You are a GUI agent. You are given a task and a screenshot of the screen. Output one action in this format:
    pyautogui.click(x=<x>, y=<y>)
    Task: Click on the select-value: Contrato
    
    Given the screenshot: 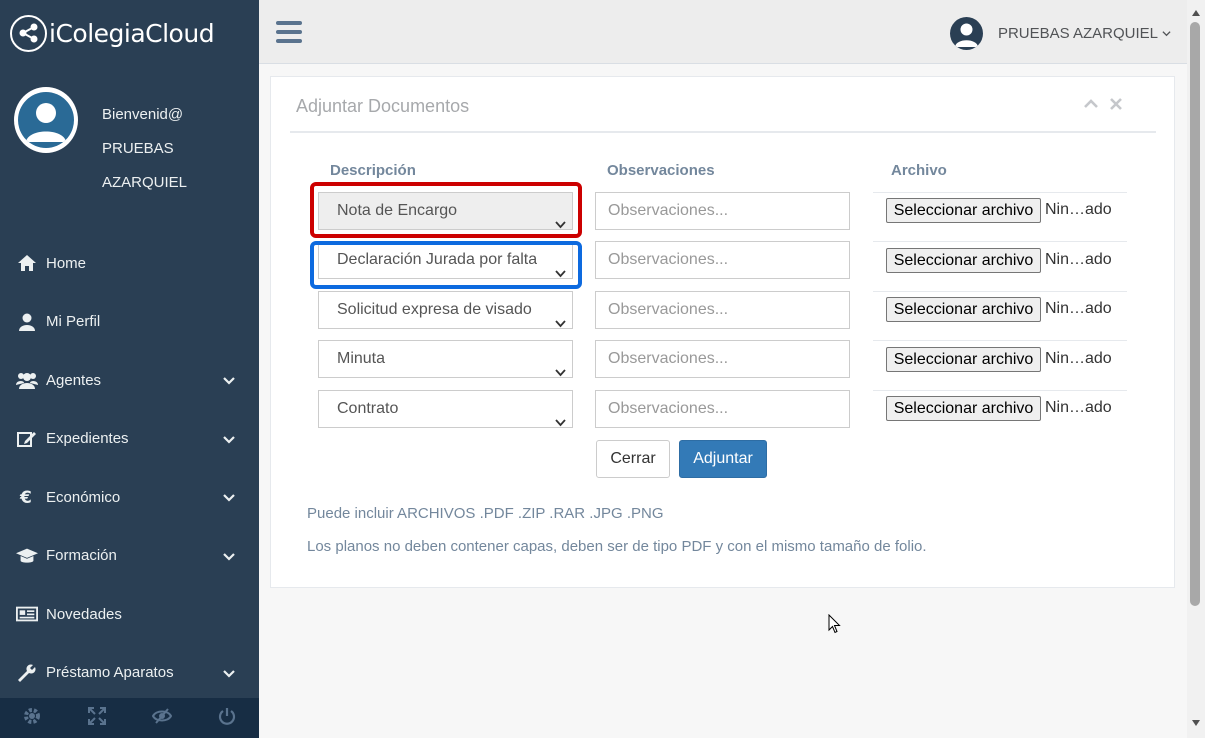 What is the action you would take?
    pyautogui.click(x=368, y=408)
    